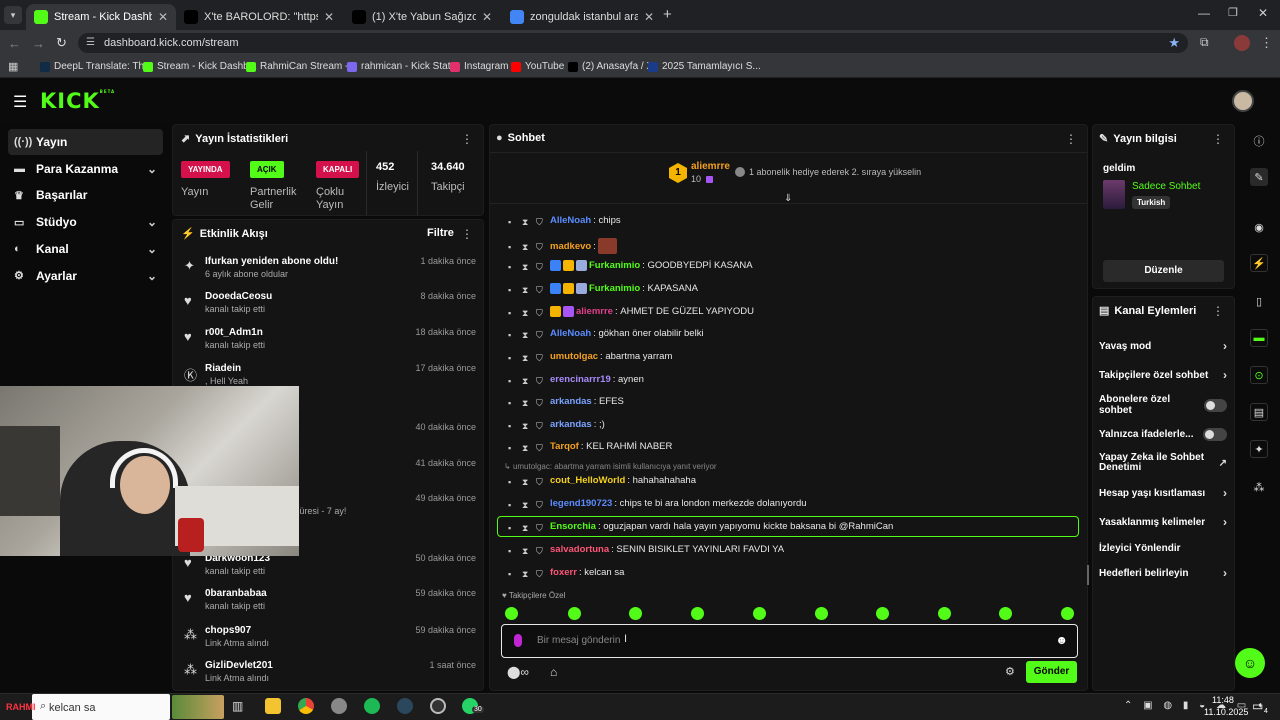 The width and height of the screenshot is (1280, 720). Describe the element at coordinates (1204, 13) in the screenshot. I see `minimize-icon: —` at that location.